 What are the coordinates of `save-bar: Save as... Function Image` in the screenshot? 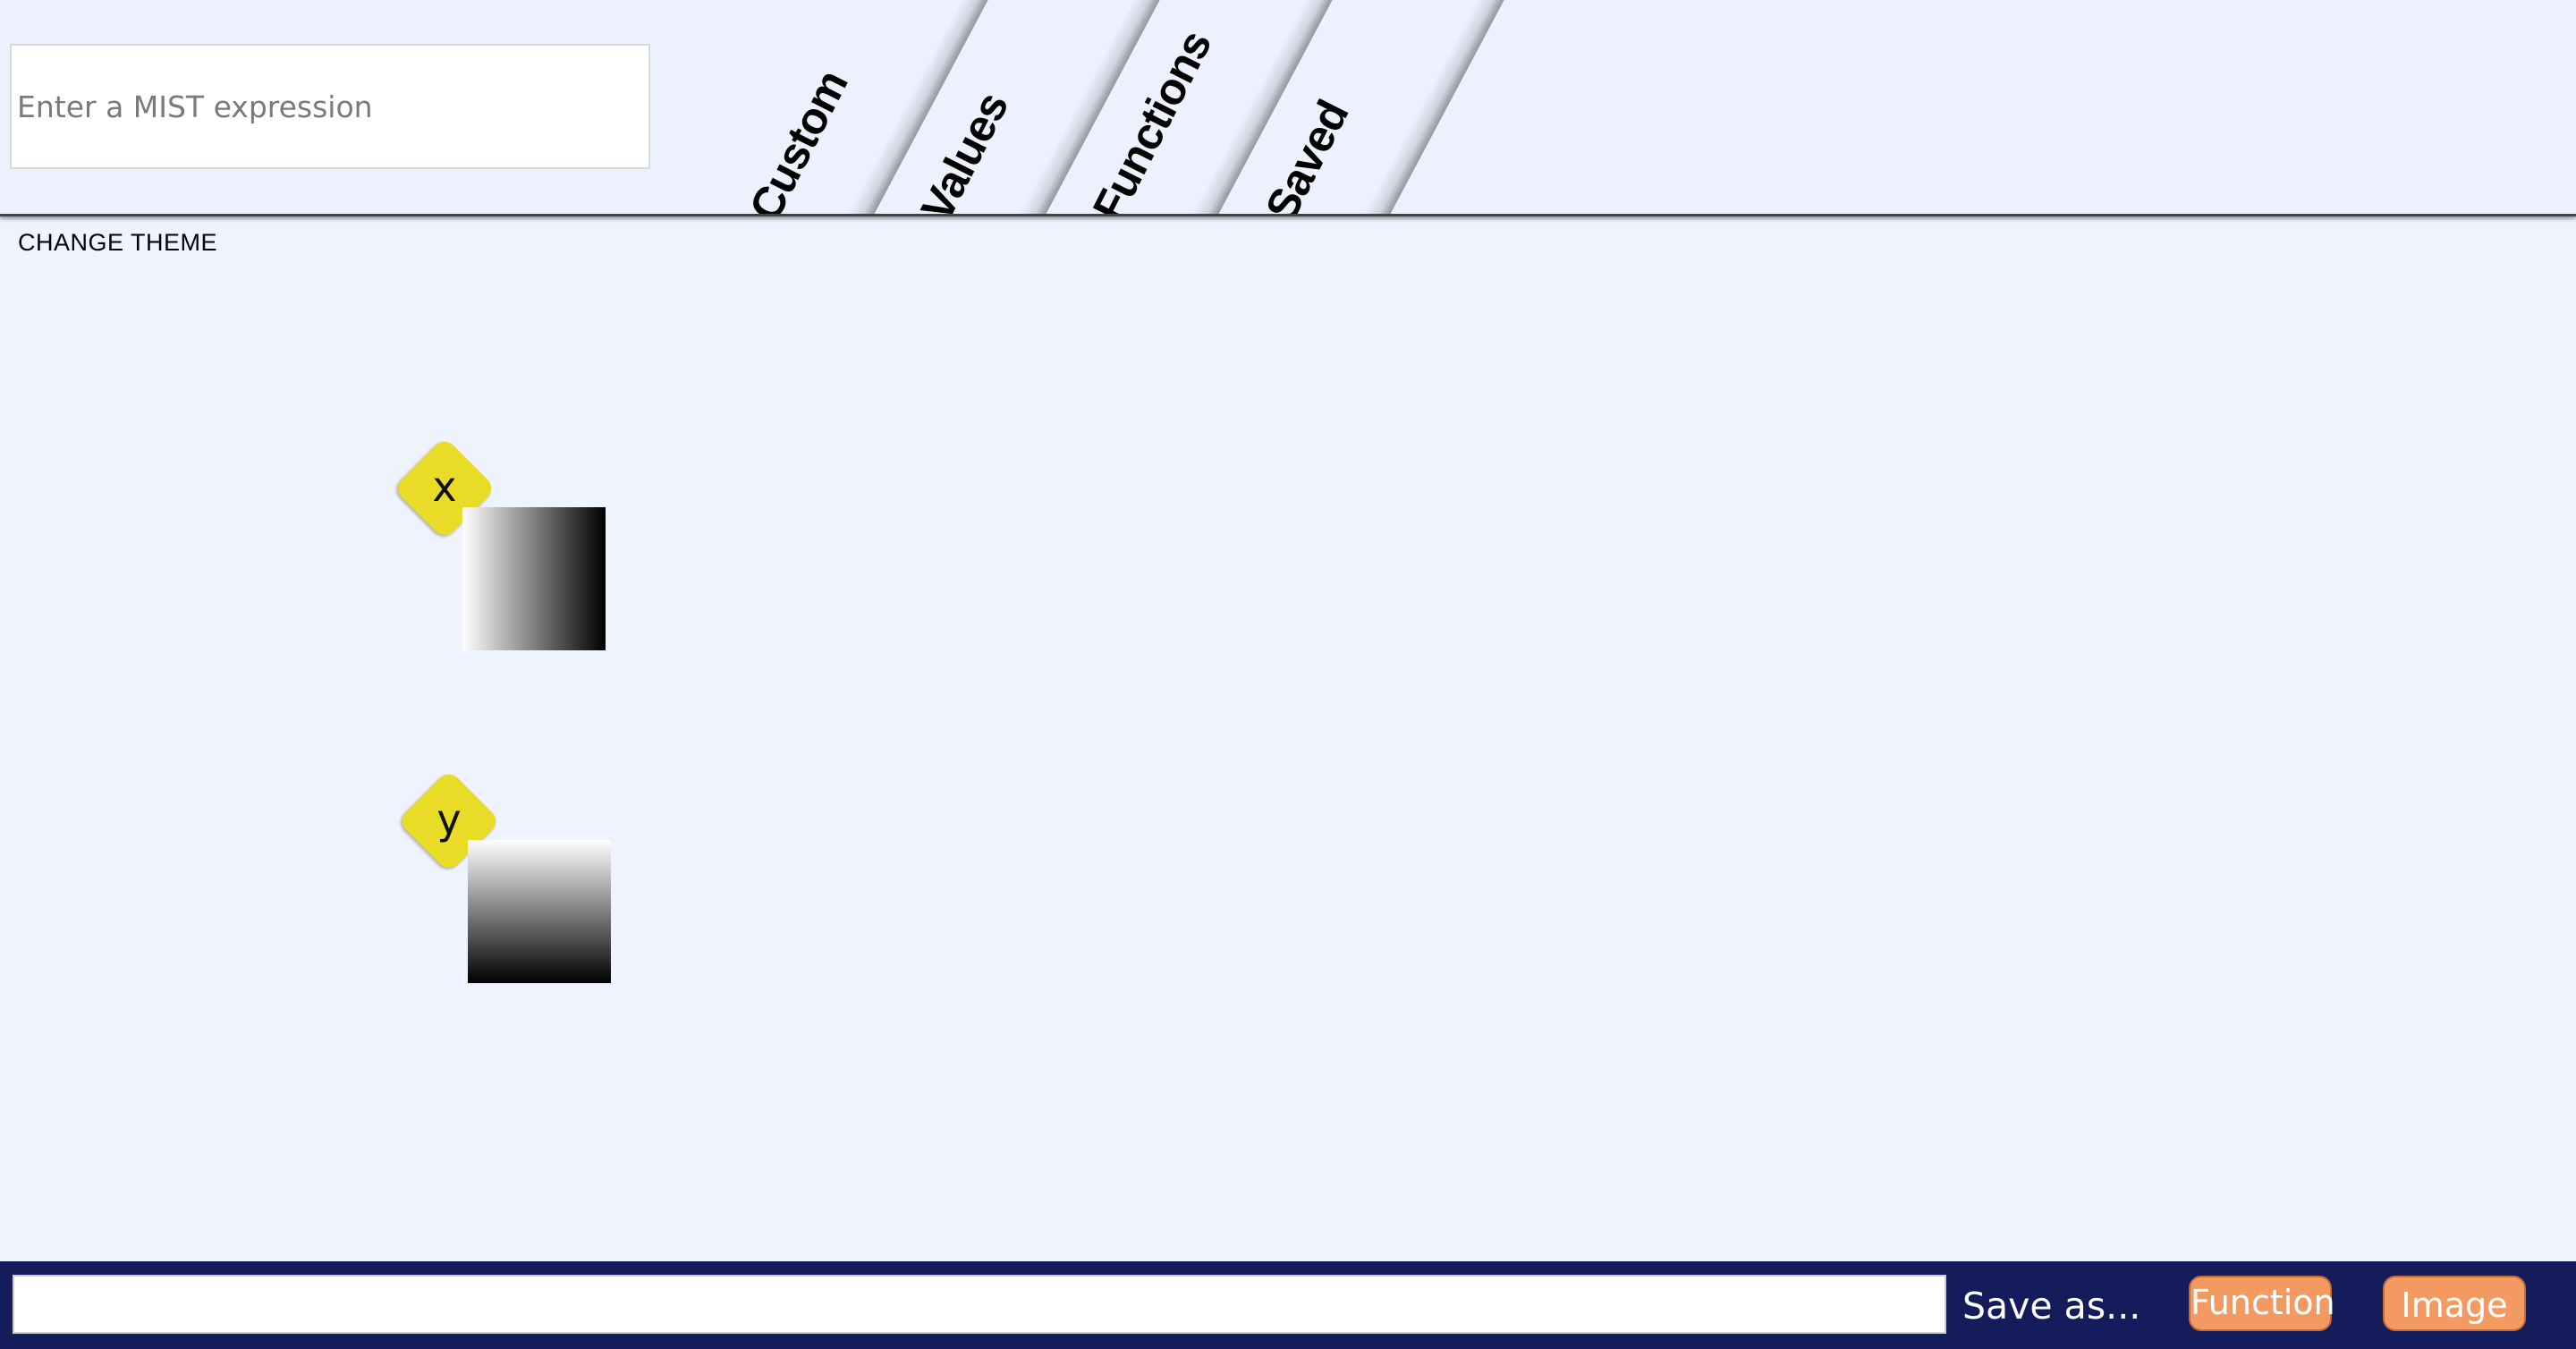 It's located at (1288, 1305).